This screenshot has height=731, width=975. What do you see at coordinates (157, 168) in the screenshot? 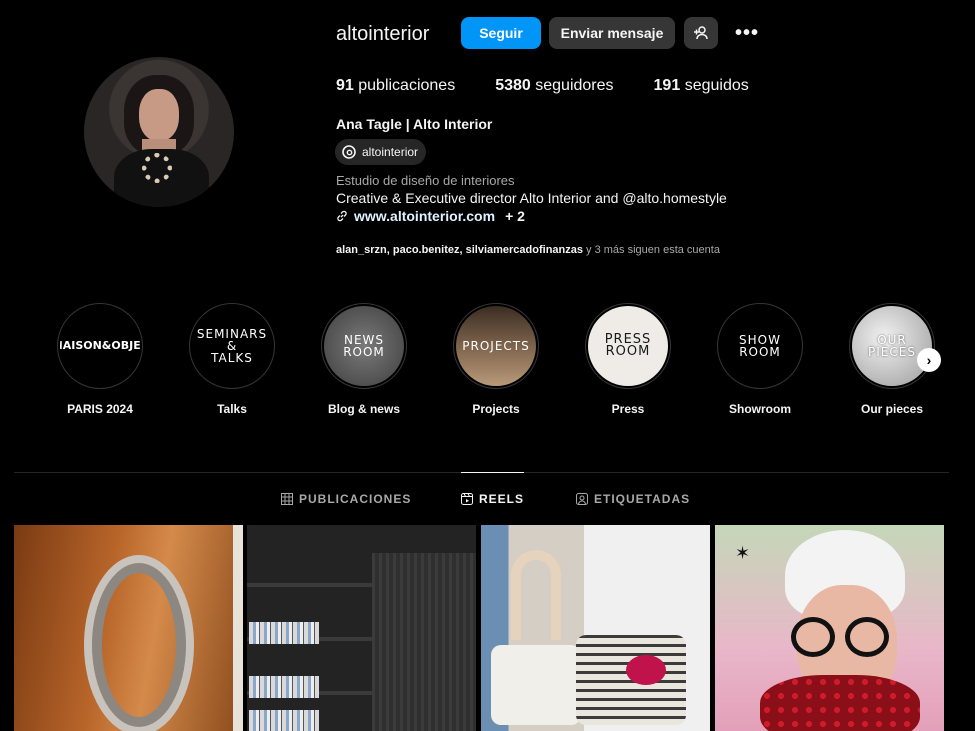
I see `avatar-necklace` at bounding box center [157, 168].